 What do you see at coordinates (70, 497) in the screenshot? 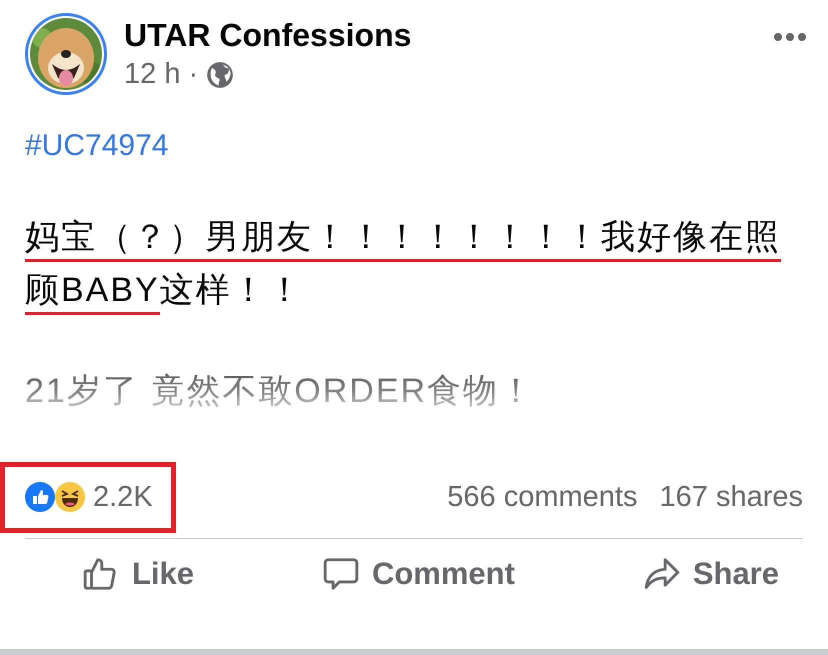
I see `laughing-emoji-icon` at bounding box center [70, 497].